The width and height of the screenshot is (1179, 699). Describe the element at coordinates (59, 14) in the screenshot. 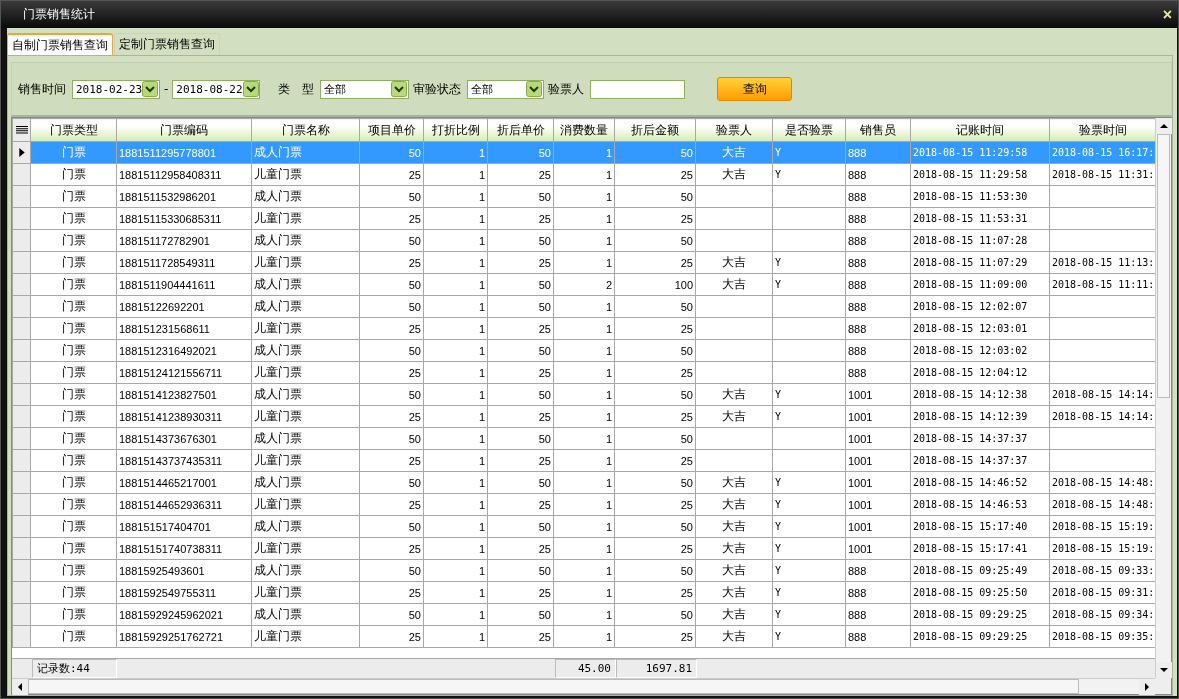

I see `window-title: 门票销售统计` at that location.